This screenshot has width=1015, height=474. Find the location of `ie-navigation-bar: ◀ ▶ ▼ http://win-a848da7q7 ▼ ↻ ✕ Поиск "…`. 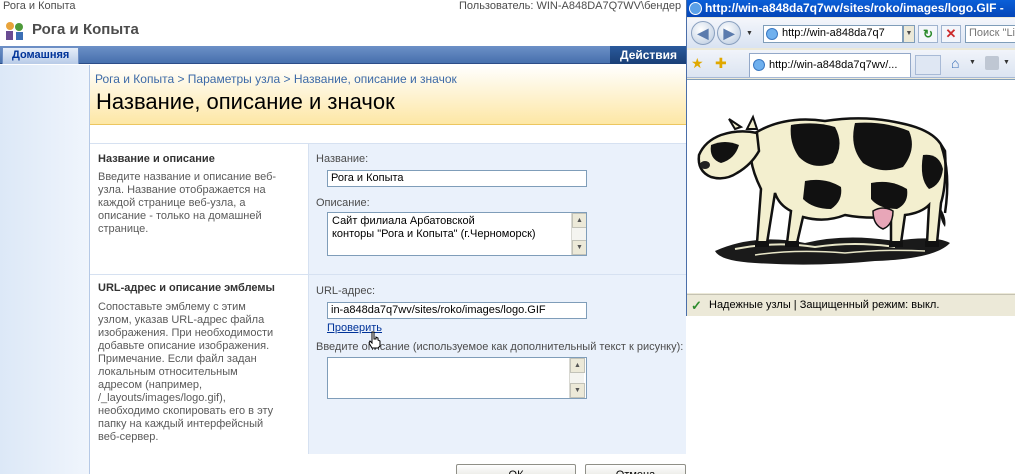

ie-navigation-bar: ◀ ▶ ▼ http://win-a848da7q7 ▼ ↻ ✕ Поиск "… is located at coordinates (851, 33).